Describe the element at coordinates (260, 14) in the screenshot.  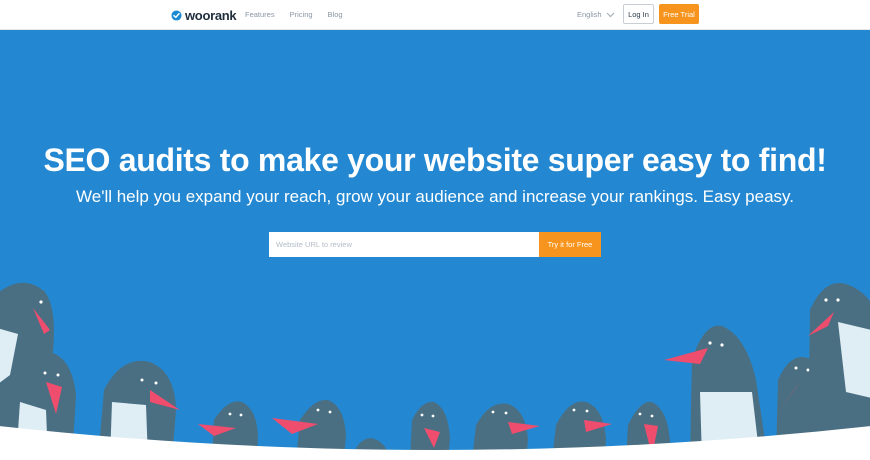
I see `nav-item-features: Features` at that location.